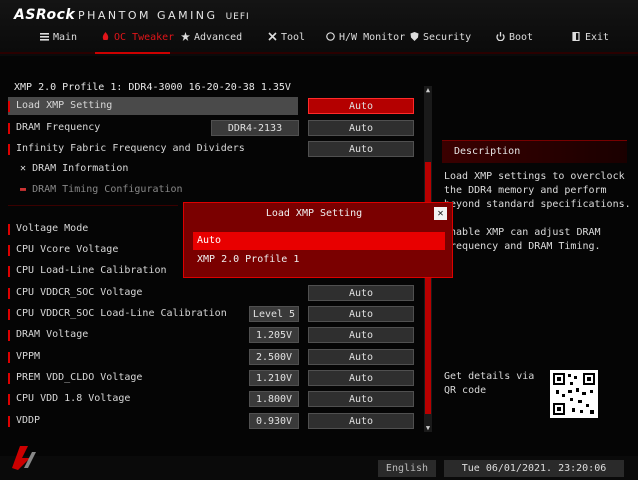  Describe the element at coordinates (79, 292) in the screenshot. I see `setting-label: CPU VDDCR_SOC Voltage` at that location.